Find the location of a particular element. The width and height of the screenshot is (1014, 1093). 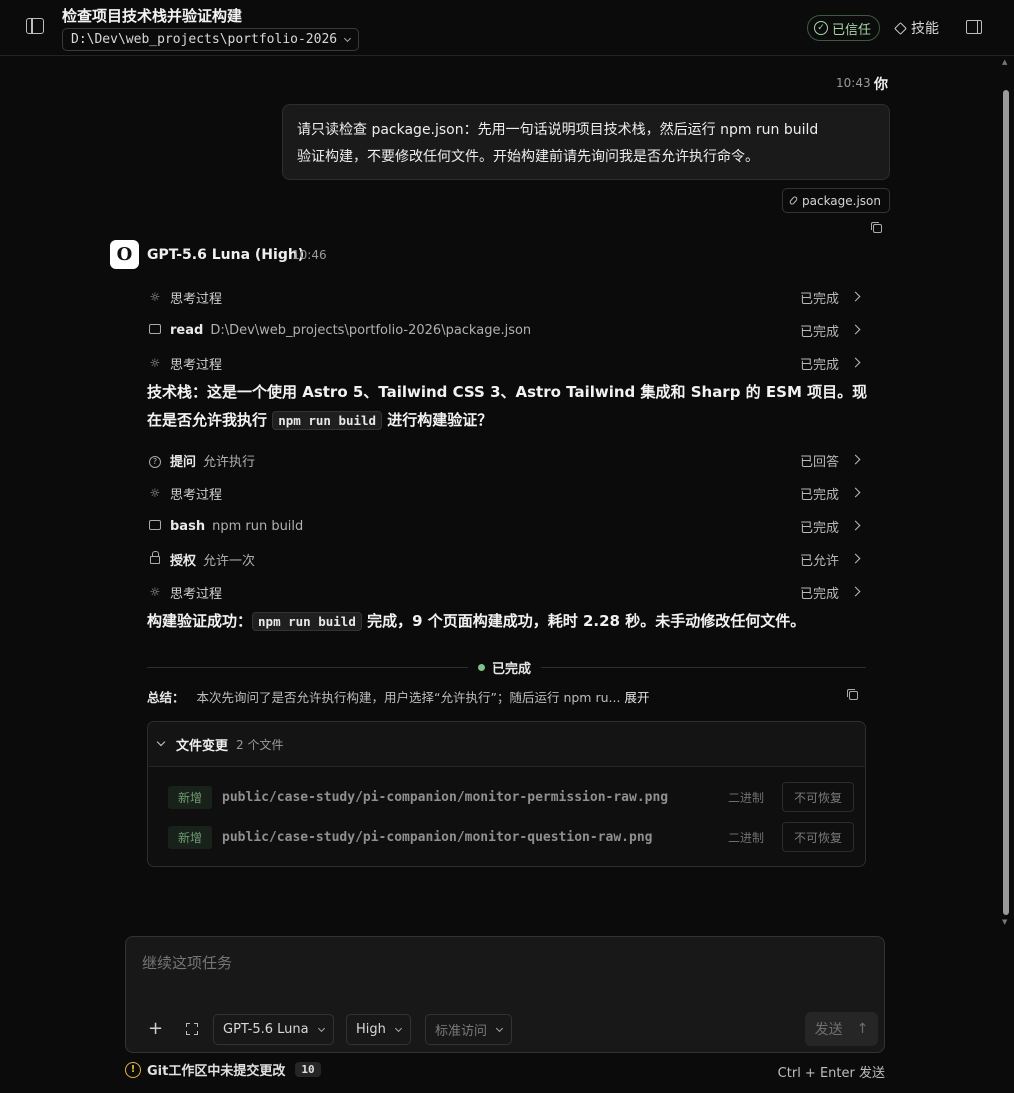

assistant-time: 10:46 is located at coordinates (309, 255).